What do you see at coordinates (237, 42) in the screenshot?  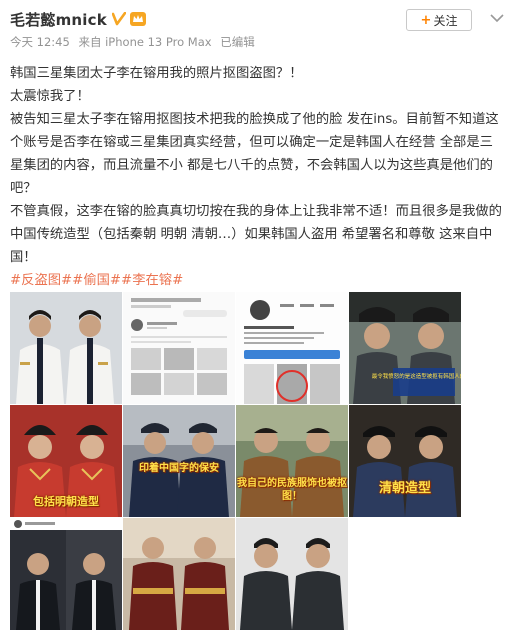 I see `edited-label: 已编辑` at bounding box center [237, 42].